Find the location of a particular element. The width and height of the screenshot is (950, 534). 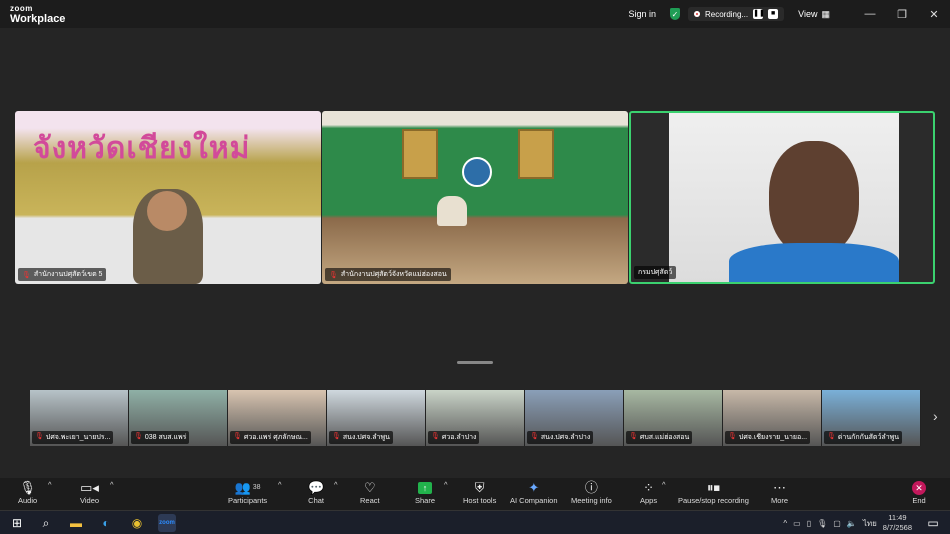

end-button: ✕ End is located at coordinates (919, 492).